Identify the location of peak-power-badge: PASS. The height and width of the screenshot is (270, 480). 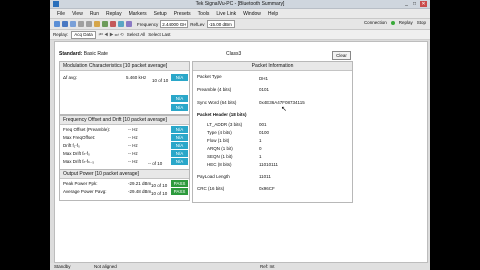
(179, 183).